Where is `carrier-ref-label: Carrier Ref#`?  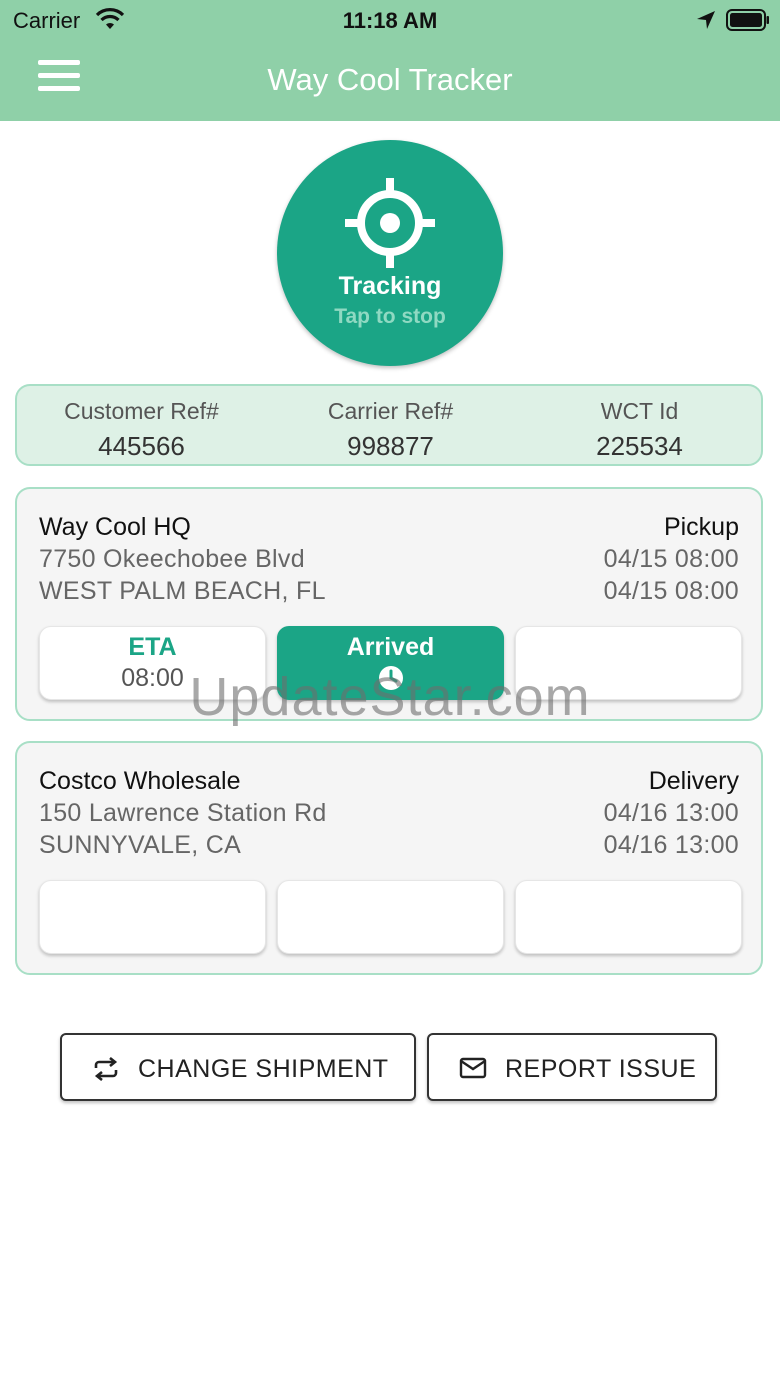
carrier-ref-label: Carrier Ref# is located at coordinates (390, 411).